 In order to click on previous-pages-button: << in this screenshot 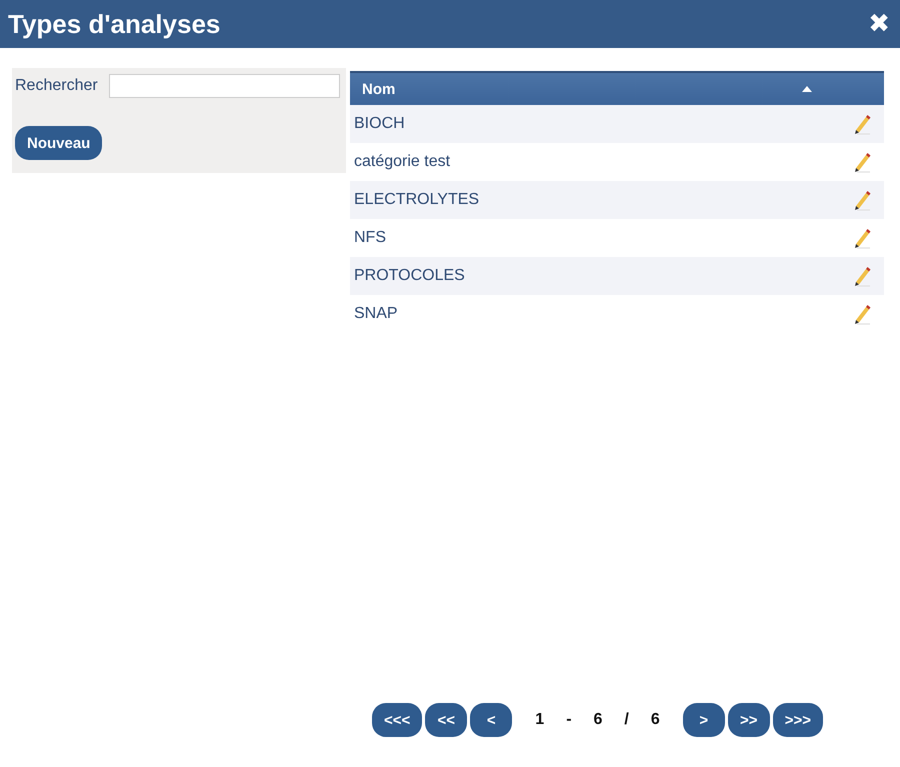, I will do `click(446, 720)`.